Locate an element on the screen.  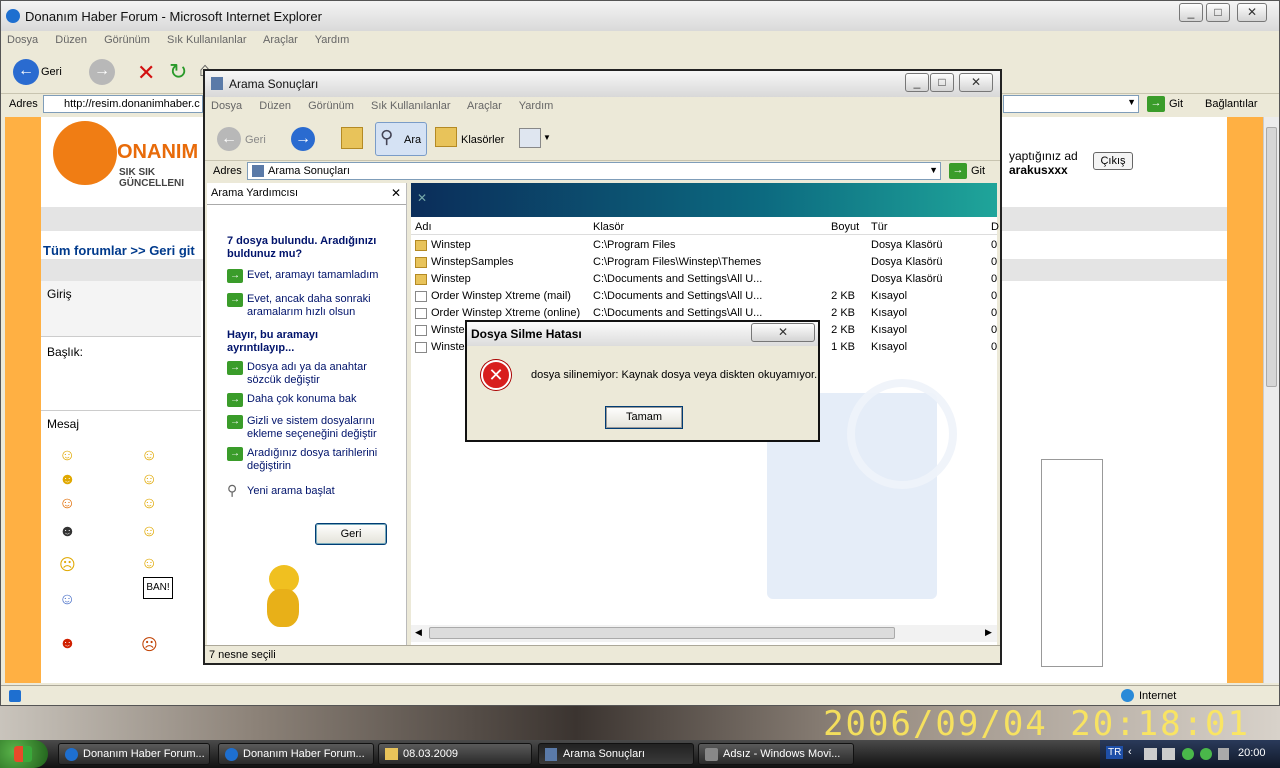
username-text: arakusxxx is located at coordinates (1038, 170).